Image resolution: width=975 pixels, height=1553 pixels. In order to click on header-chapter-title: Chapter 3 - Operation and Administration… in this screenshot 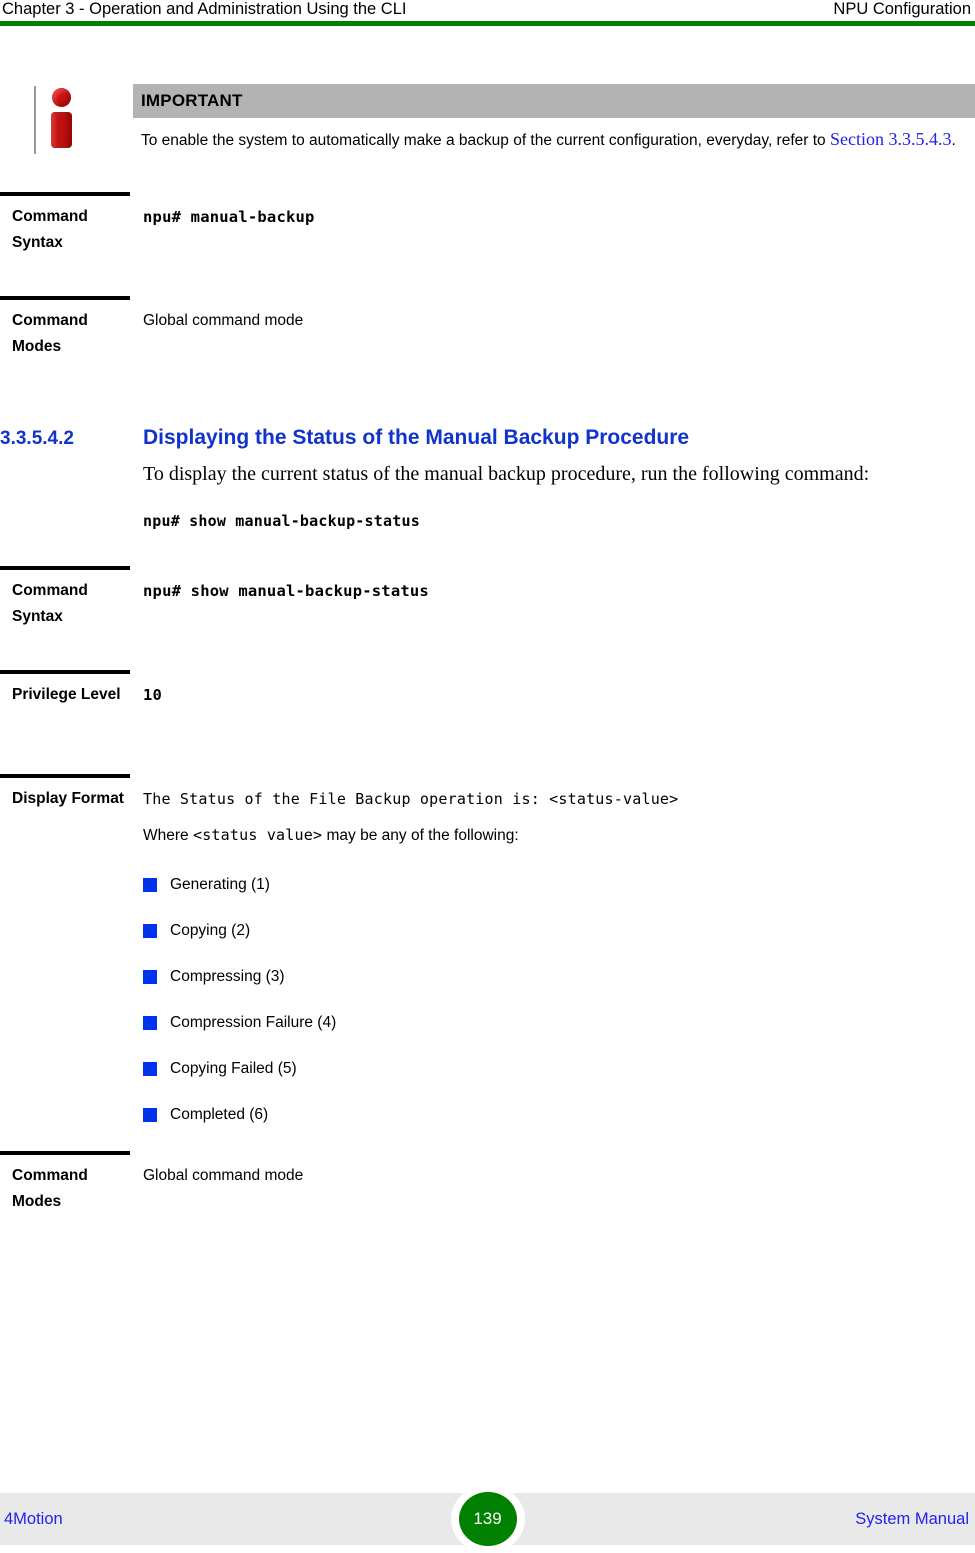, I will do `click(204, 9)`.